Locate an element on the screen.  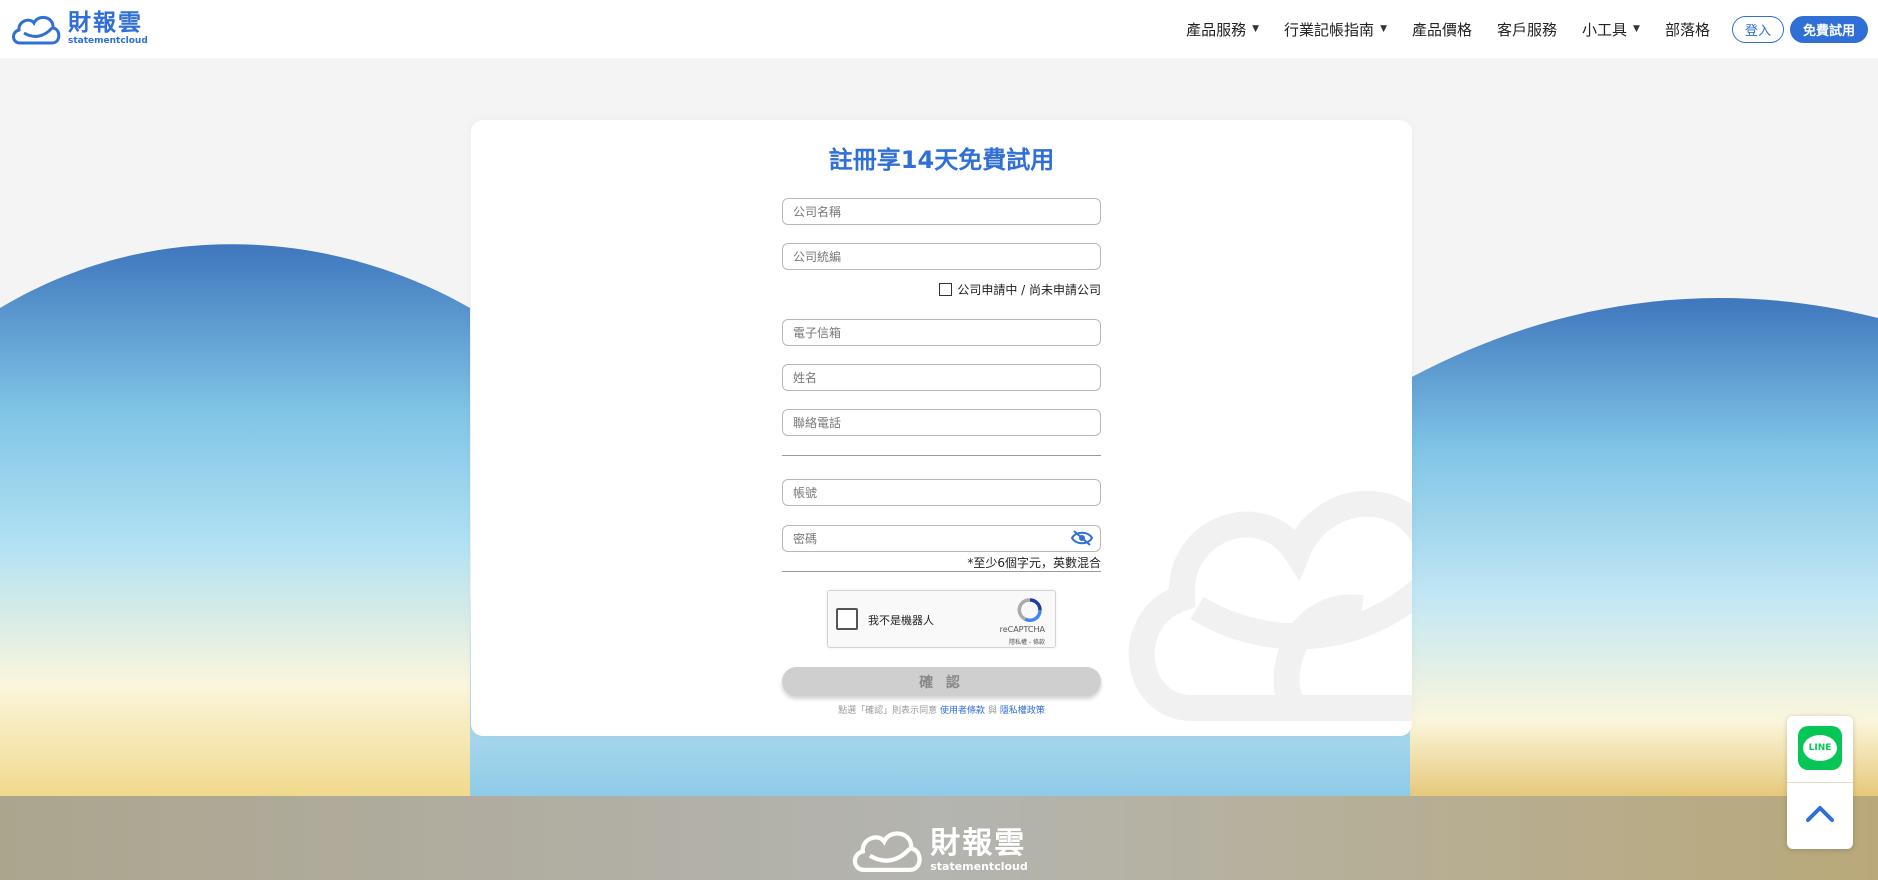
page-footer: 財報雲 statementcloud is located at coordinates (939, 838).